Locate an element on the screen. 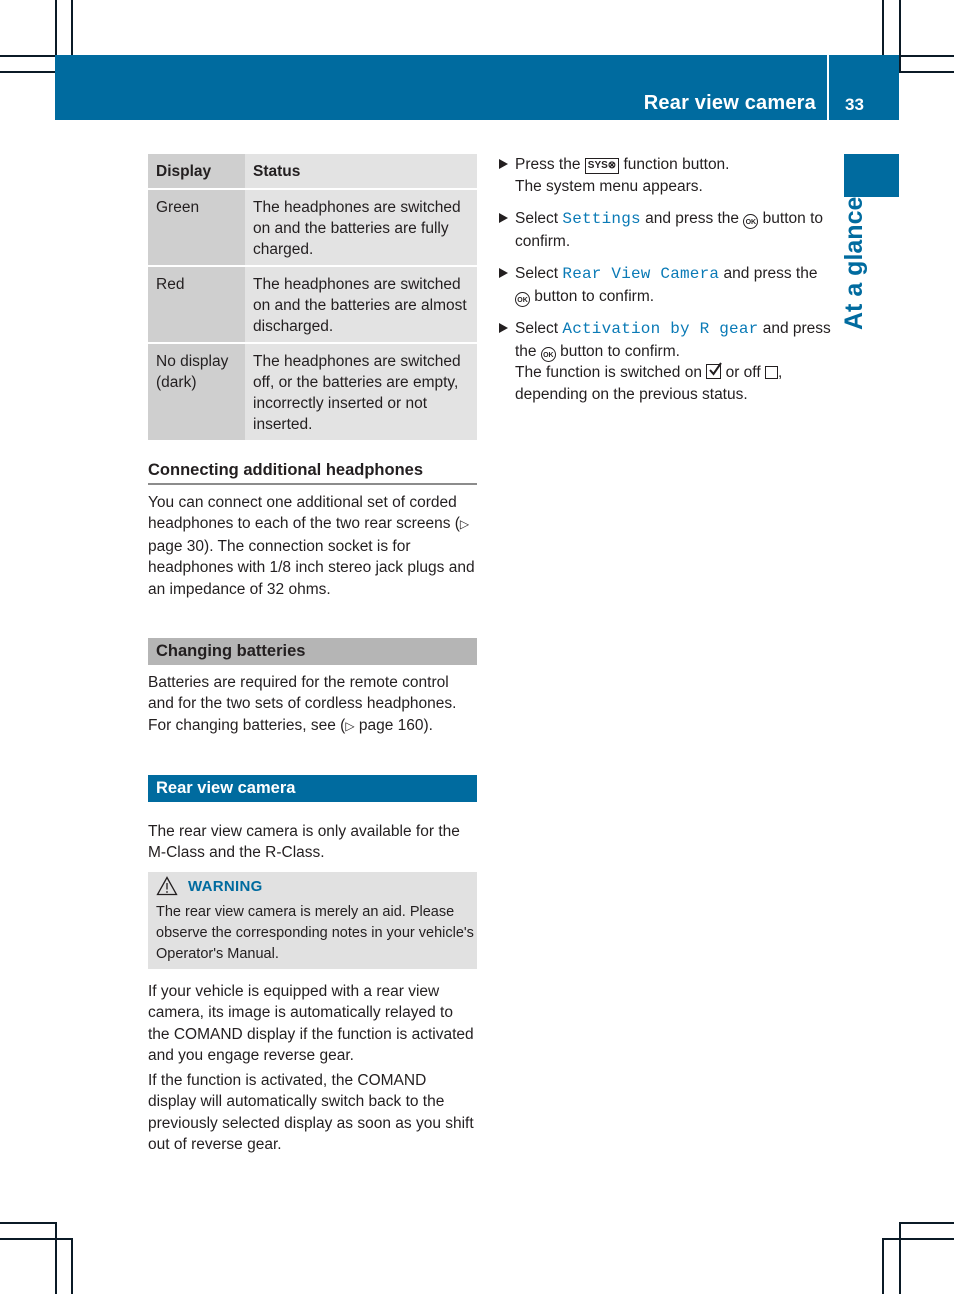 Image resolution: width=954 pixels, height=1294 pixels. step-text: function button. is located at coordinates (674, 164).